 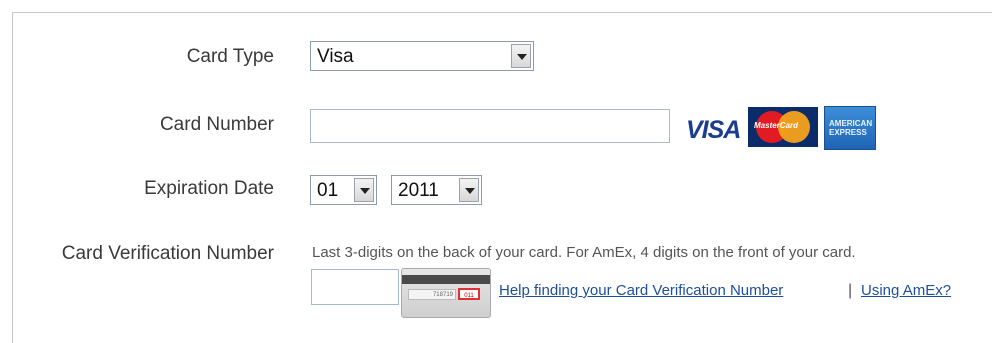 What do you see at coordinates (432, 294) in the screenshot?
I see `signature-panel: 718719` at bounding box center [432, 294].